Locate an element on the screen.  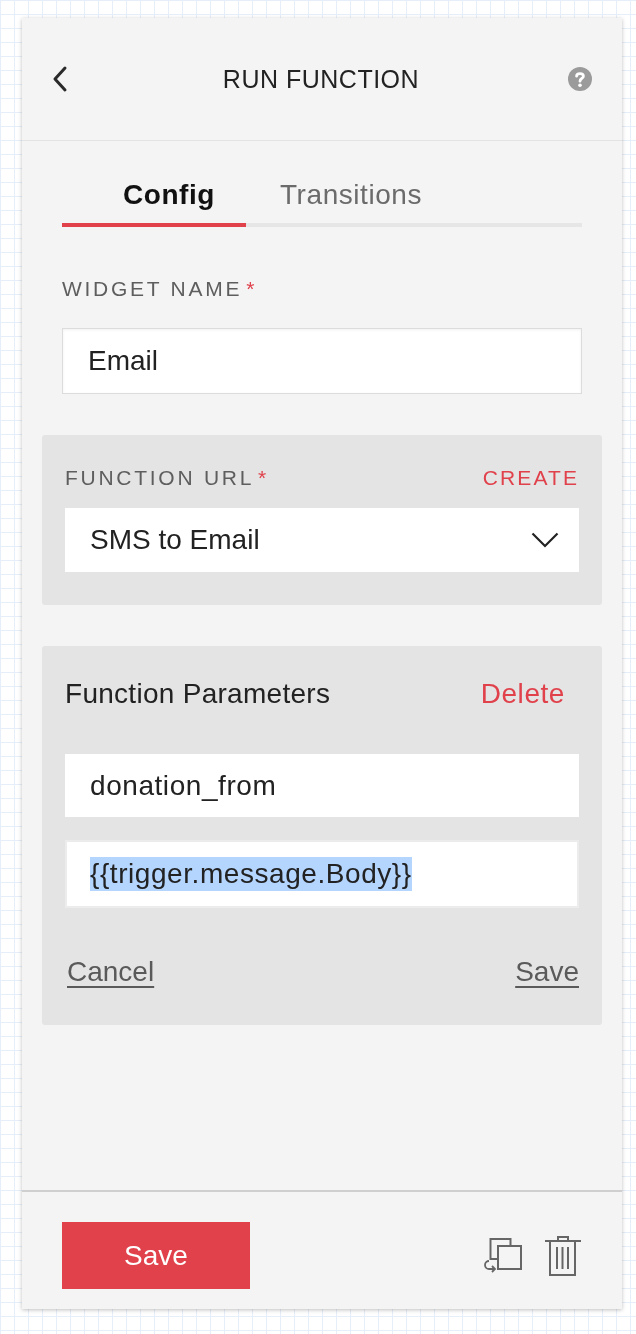
text-field: donation_from is located at coordinates (322, 785).